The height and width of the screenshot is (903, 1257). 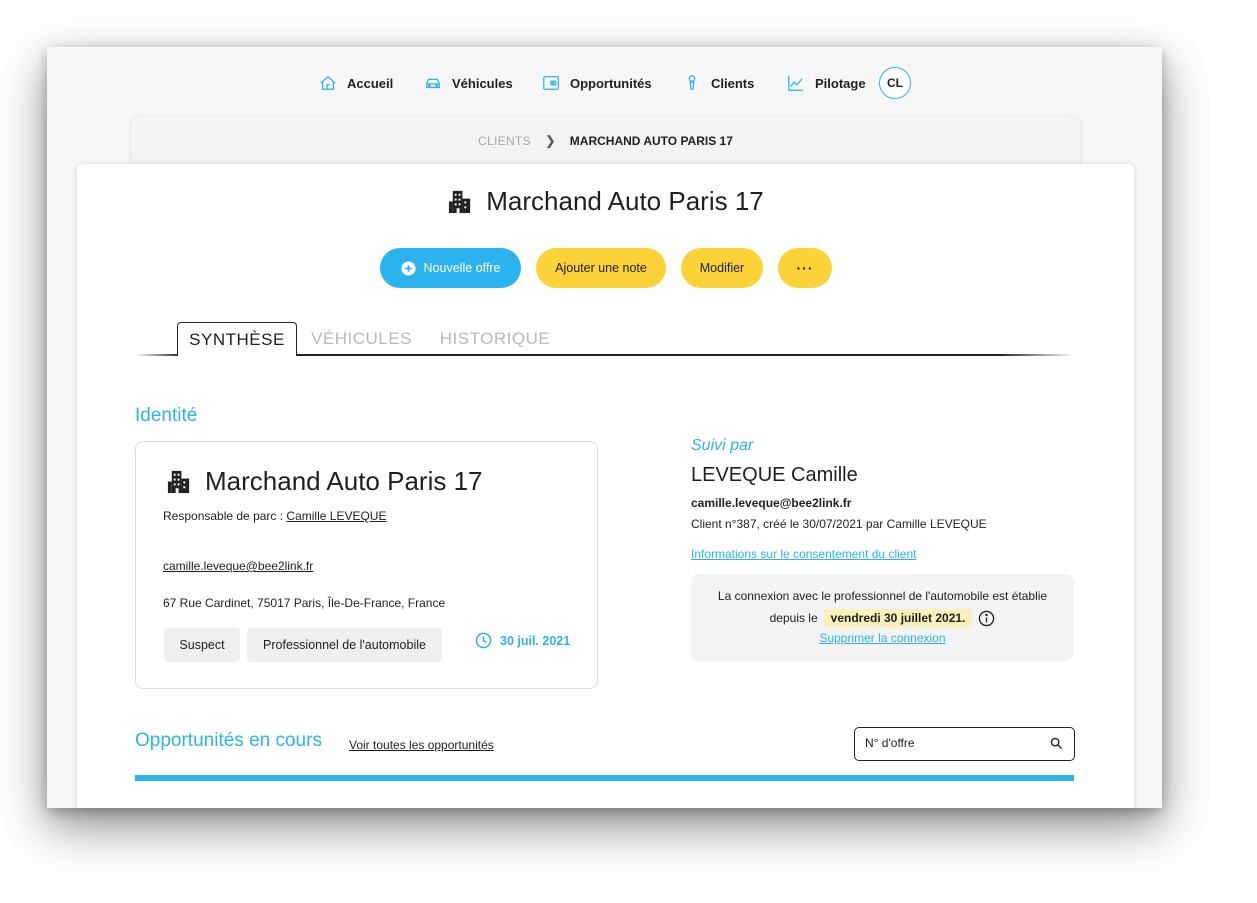 I want to click on nav-label: Accueil, so click(x=370, y=83).